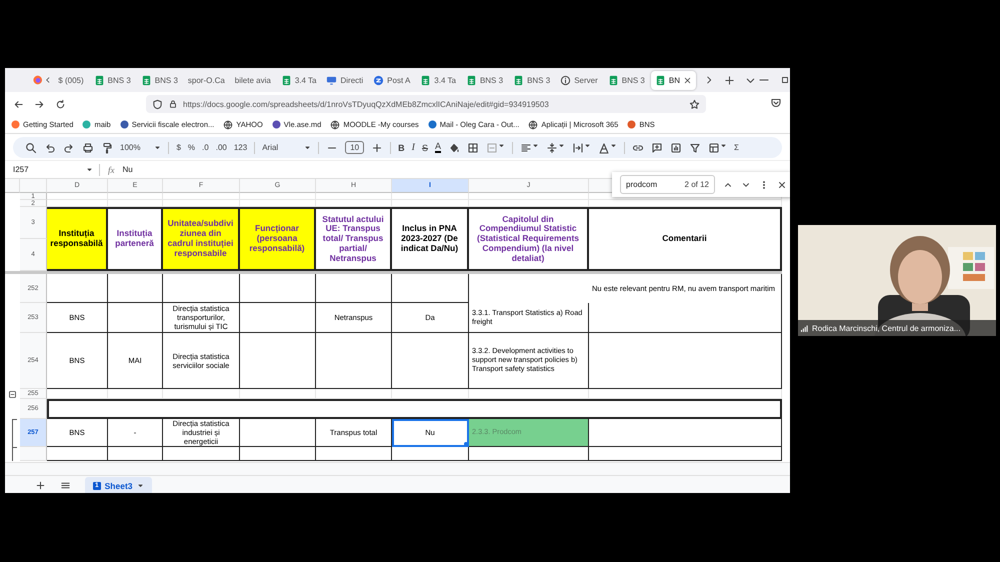  Describe the element at coordinates (529, 239) in the screenshot. I see `header-cell: Capitolul din Compendiumul Statistic (Statistical Requirements Compendium) (la nivel detaliat)` at that location.